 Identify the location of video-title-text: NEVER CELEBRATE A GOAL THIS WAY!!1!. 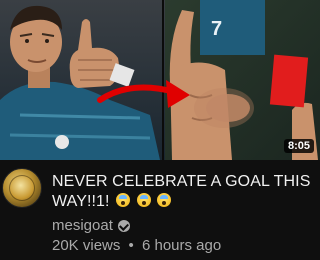
(181, 191).